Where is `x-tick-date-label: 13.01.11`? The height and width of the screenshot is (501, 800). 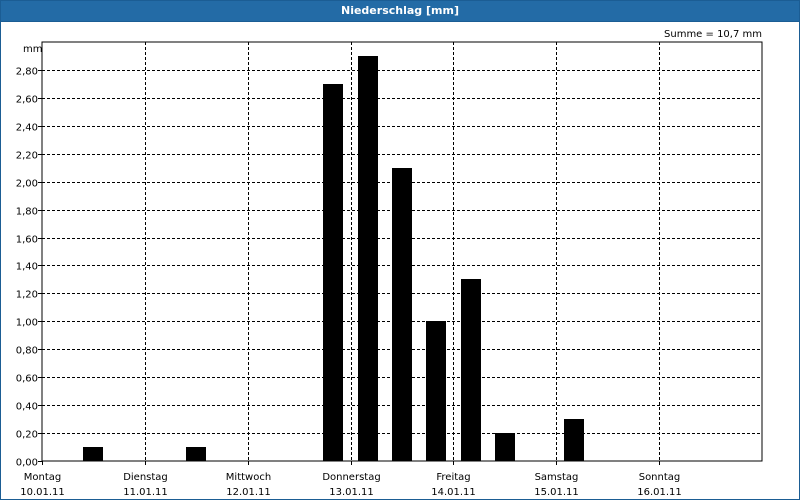
x-tick-date-label: 13.01.11 is located at coordinates (351, 492).